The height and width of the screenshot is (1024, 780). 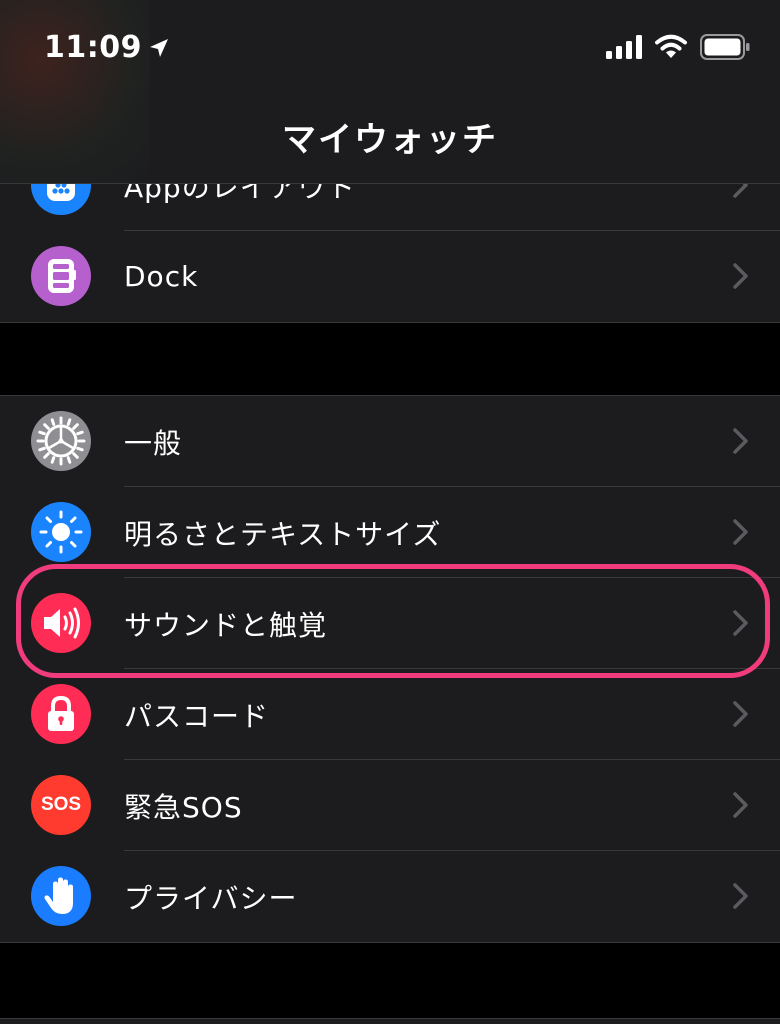 What do you see at coordinates (725, 47) in the screenshot?
I see `battery-icon` at bounding box center [725, 47].